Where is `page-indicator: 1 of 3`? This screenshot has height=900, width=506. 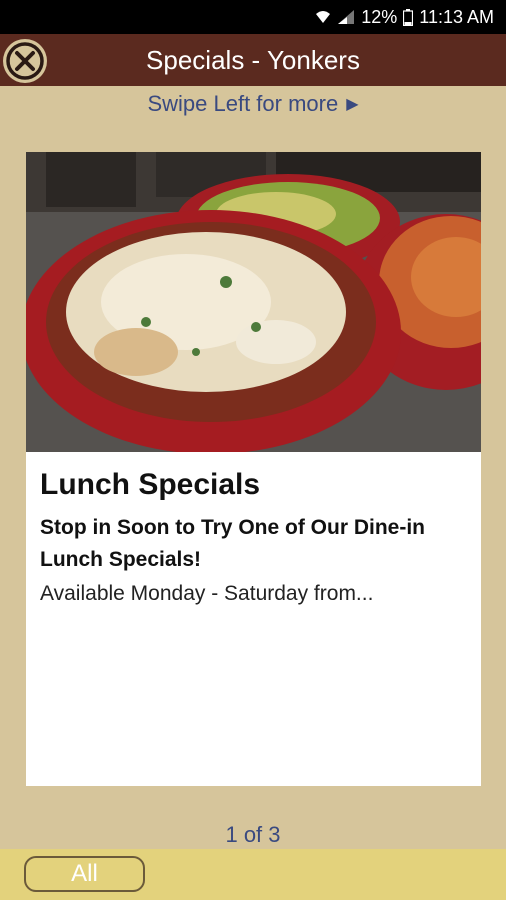 page-indicator: 1 of 3 is located at coordinates (253, 834).